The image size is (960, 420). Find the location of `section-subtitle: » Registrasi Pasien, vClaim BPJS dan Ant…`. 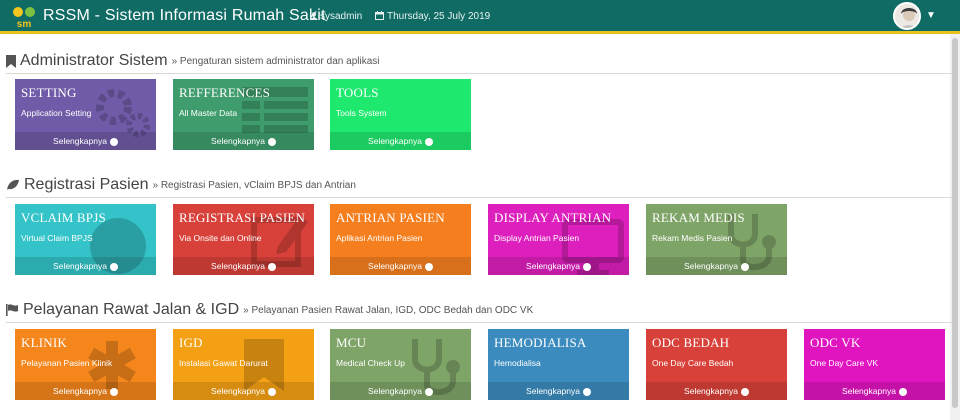

section-subtitle: » Registrasi Pasien, vClaim BPJS dan Ant… is located at coordinates (254, 185).